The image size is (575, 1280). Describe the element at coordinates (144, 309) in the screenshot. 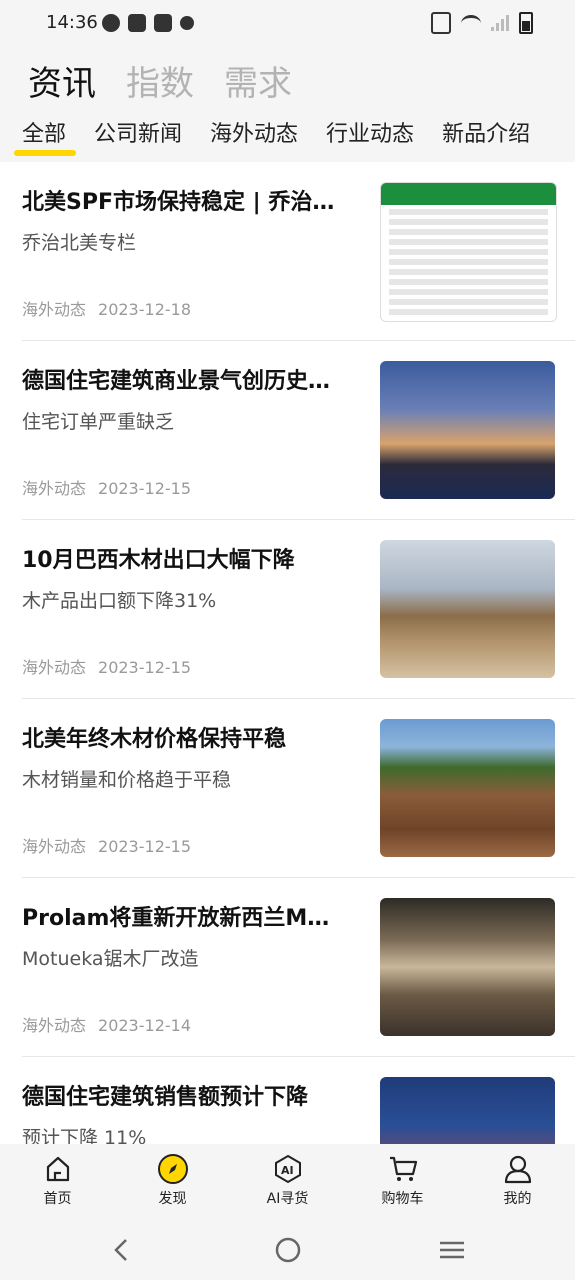

I see `article-date: 2023-12-18` at that location.